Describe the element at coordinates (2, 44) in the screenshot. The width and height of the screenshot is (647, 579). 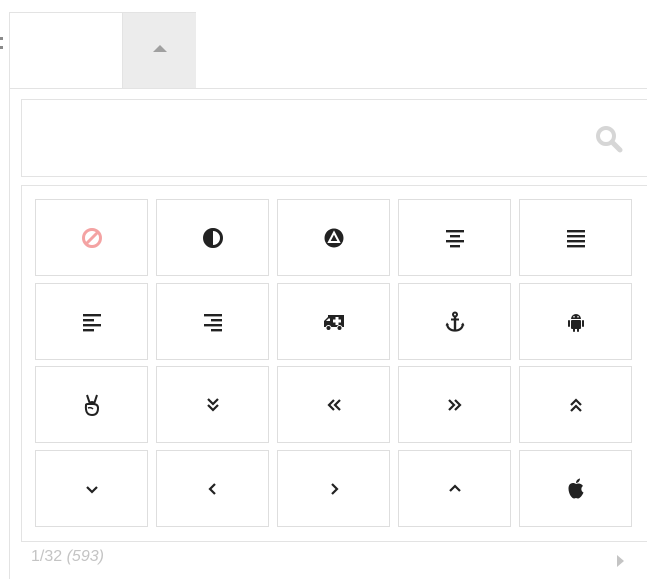
I see `label-colon` at that location.